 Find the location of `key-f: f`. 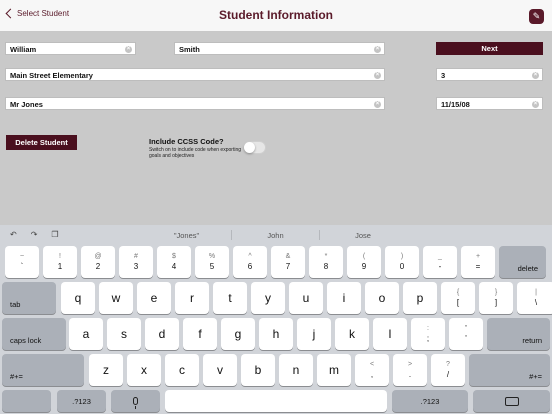

key-f: f is located at coordinates (200, 334).